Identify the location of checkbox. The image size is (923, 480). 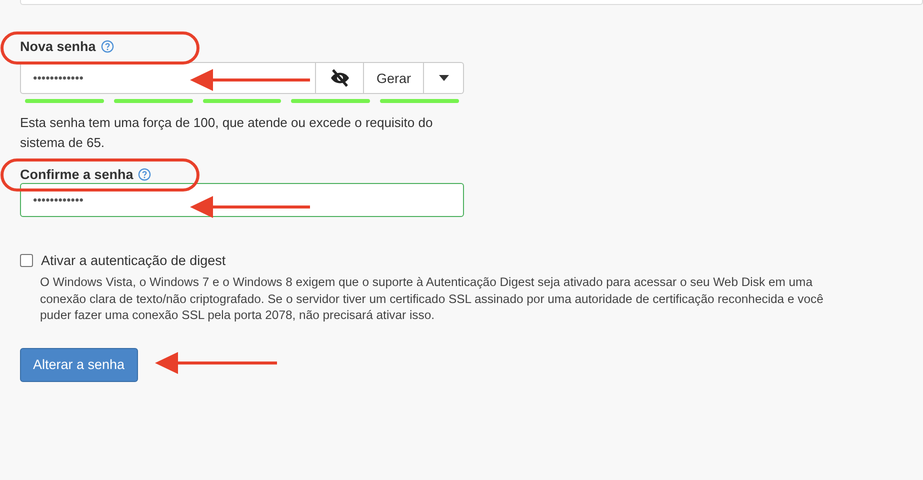
(26, 260).